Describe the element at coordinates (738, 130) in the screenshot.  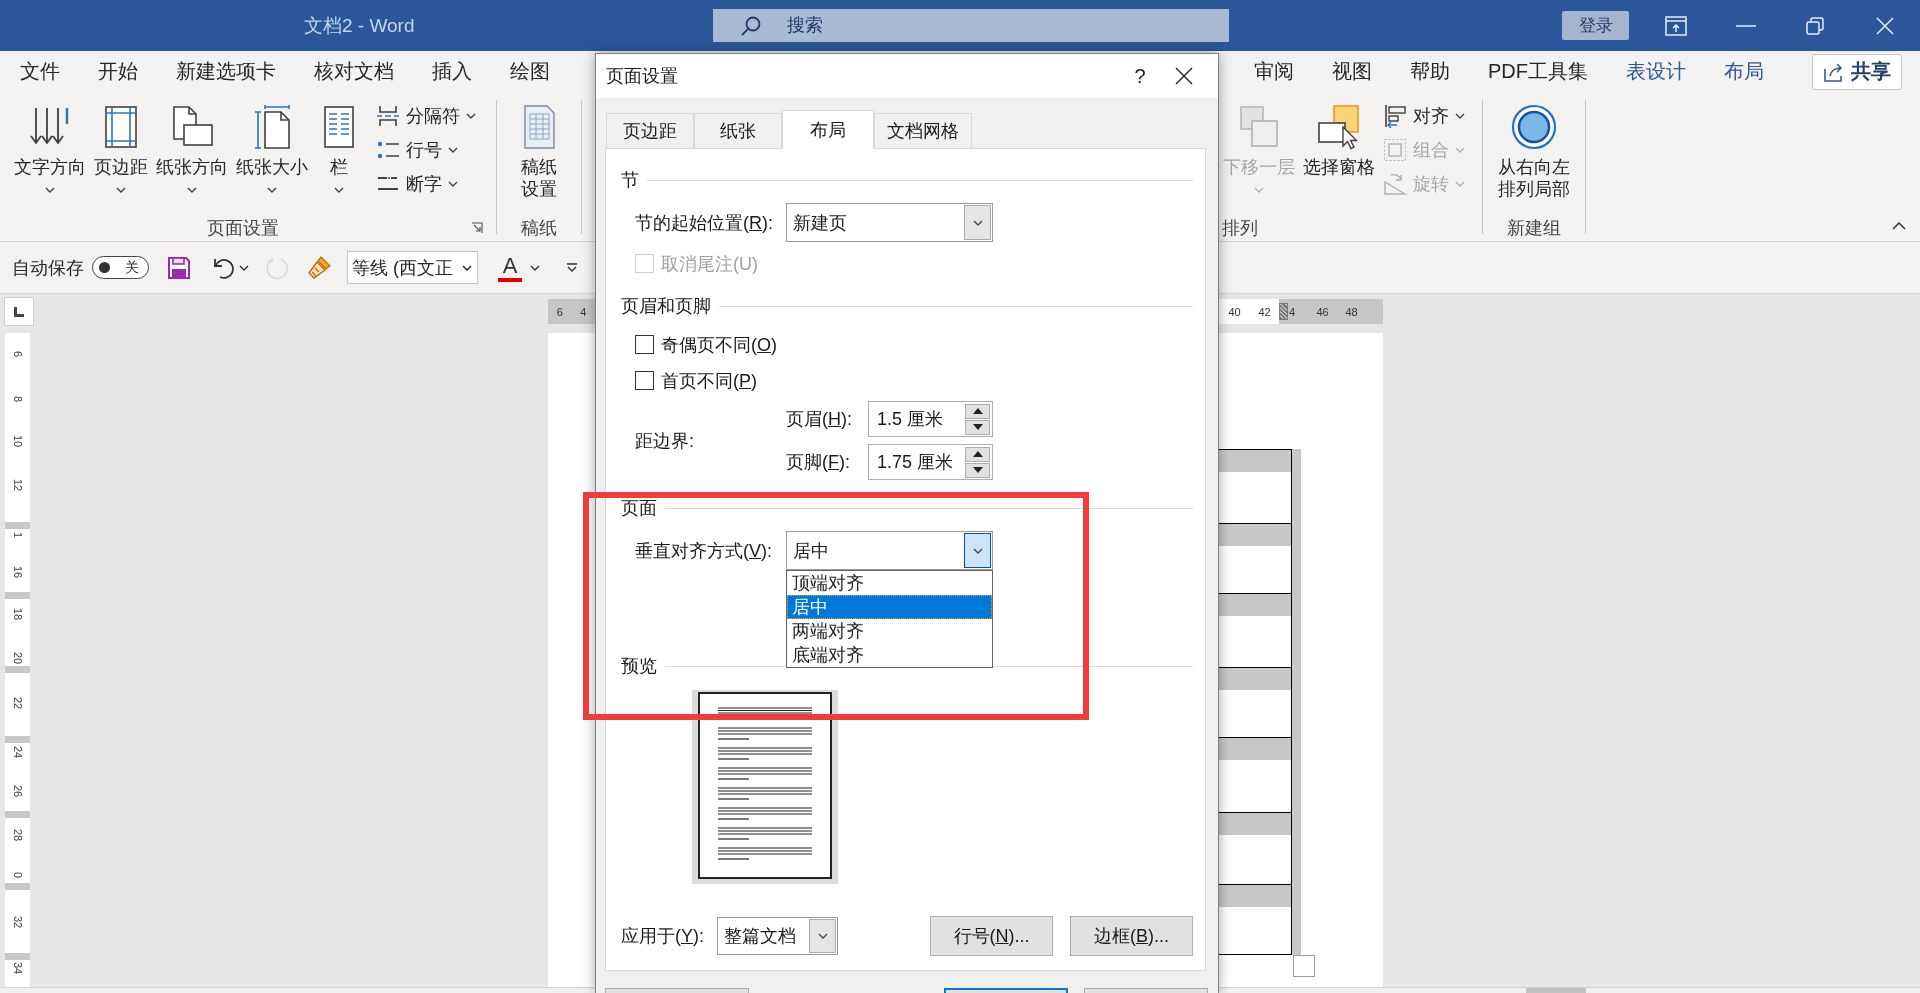
I see `dialog-tab: 纸张` at that location.